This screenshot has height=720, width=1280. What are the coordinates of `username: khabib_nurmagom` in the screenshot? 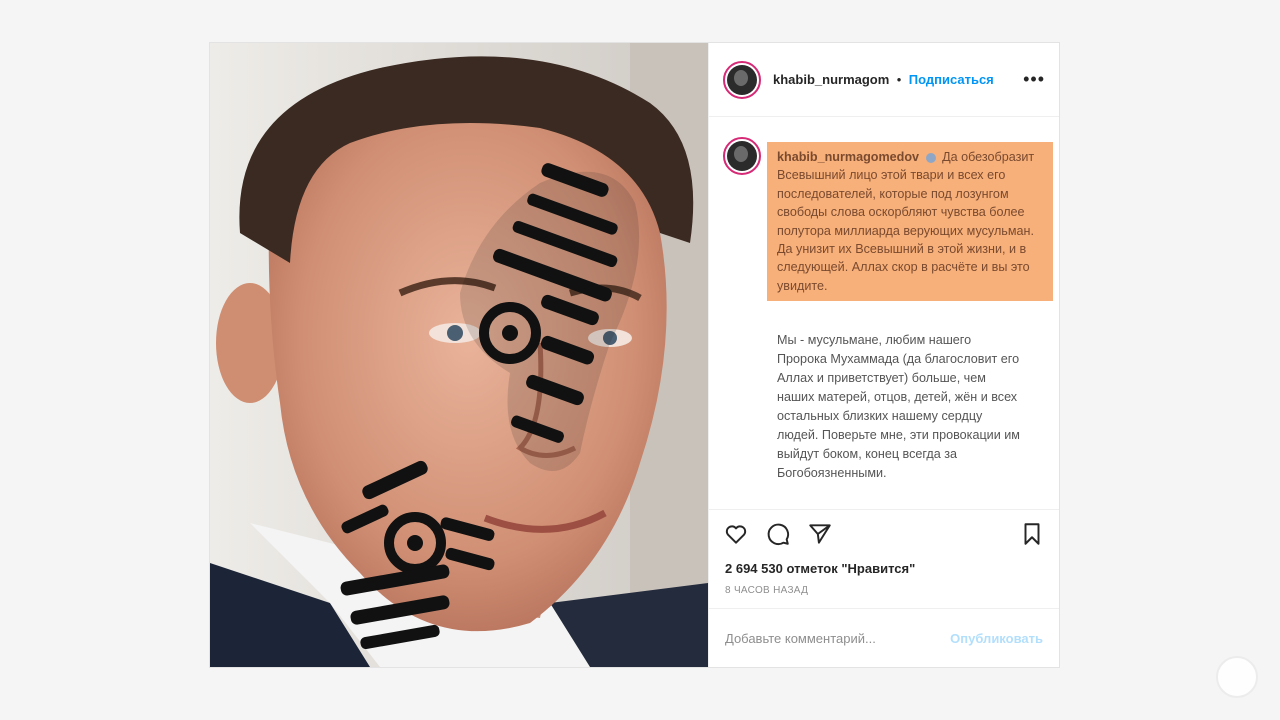 It's located at (831, 79).